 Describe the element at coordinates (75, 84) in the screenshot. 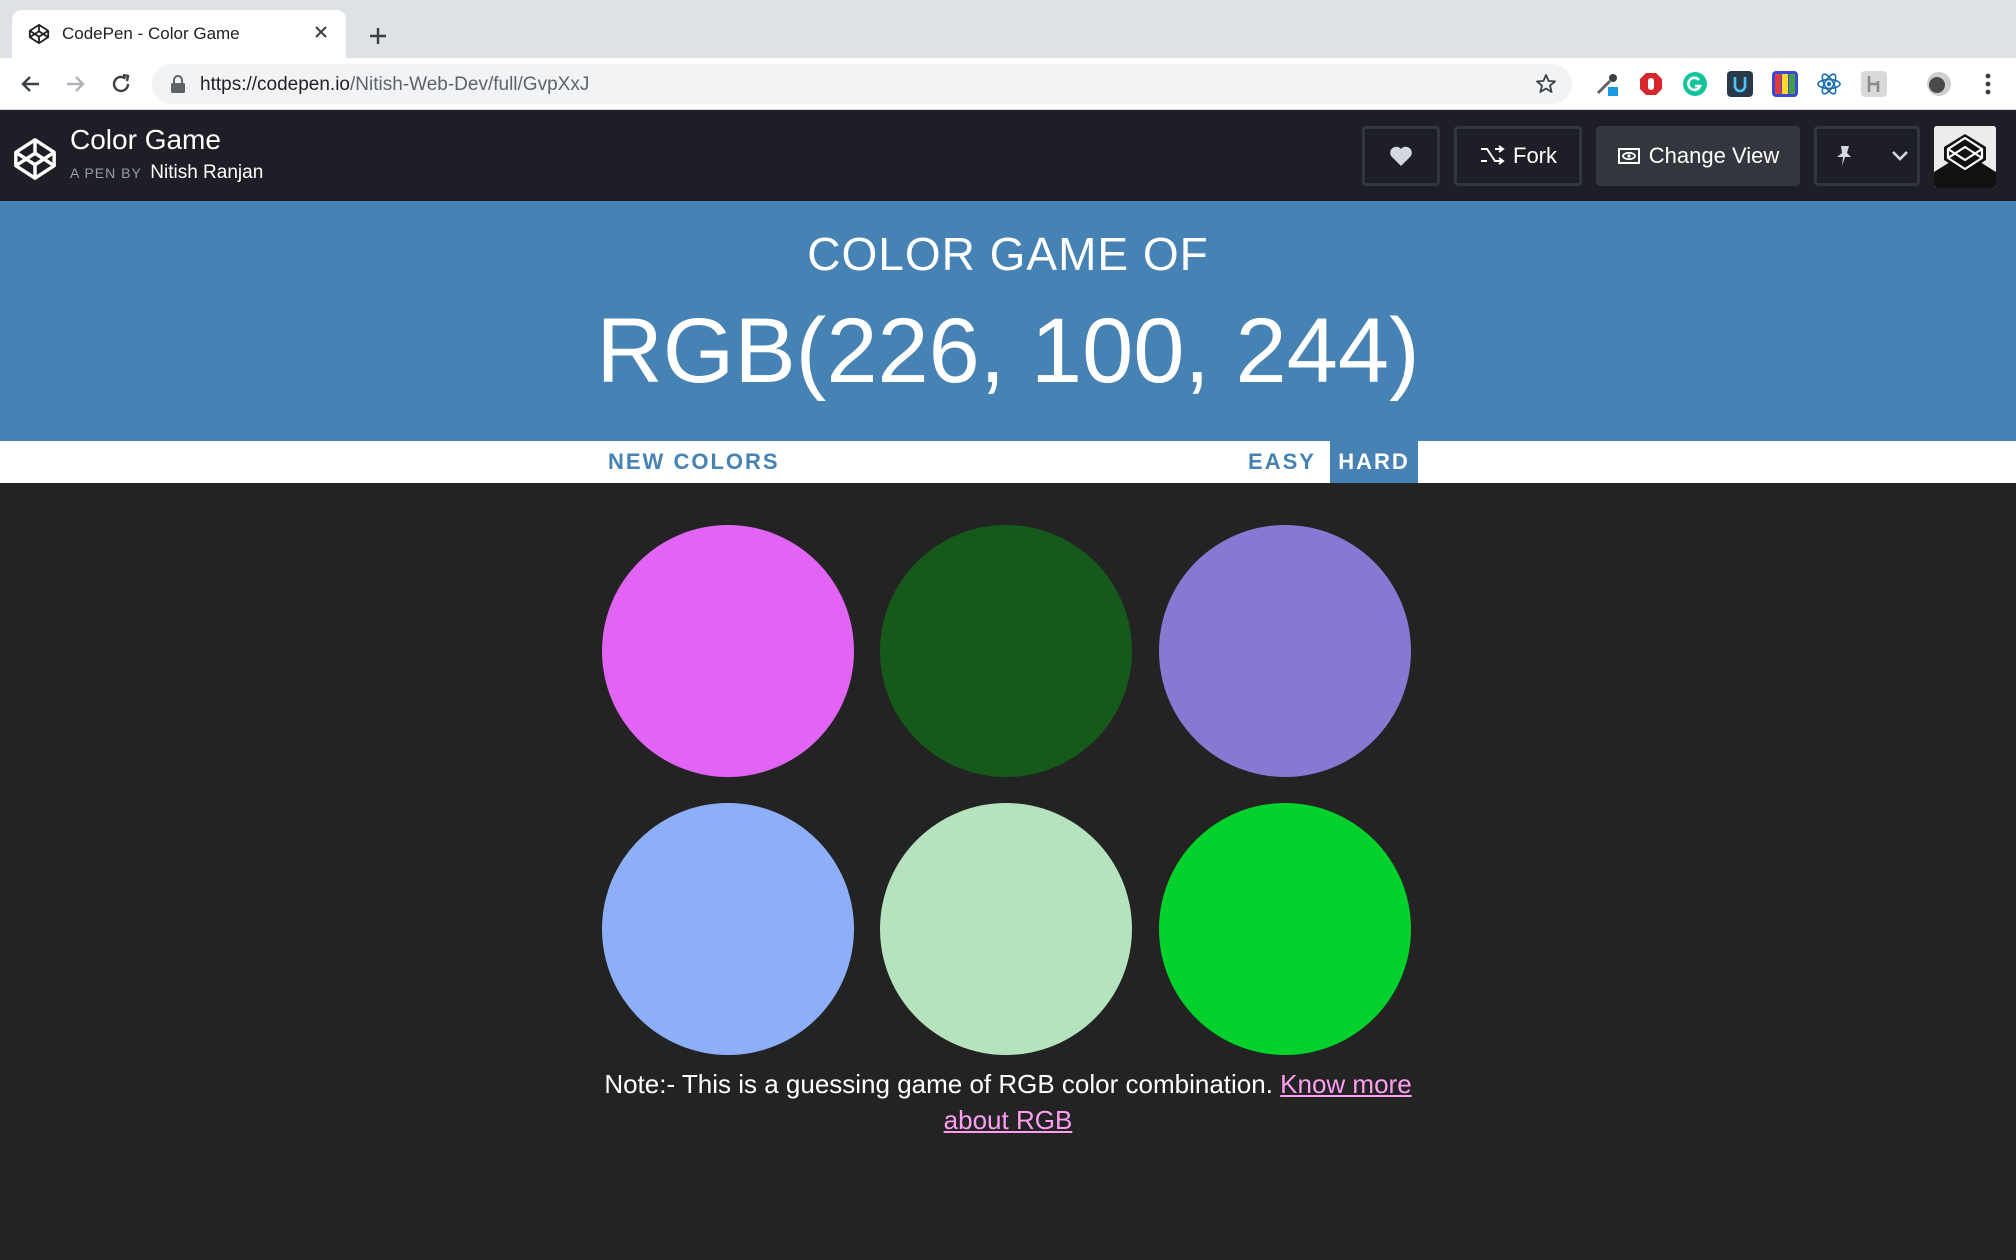

I see `forward-arrow-icon` at that location.